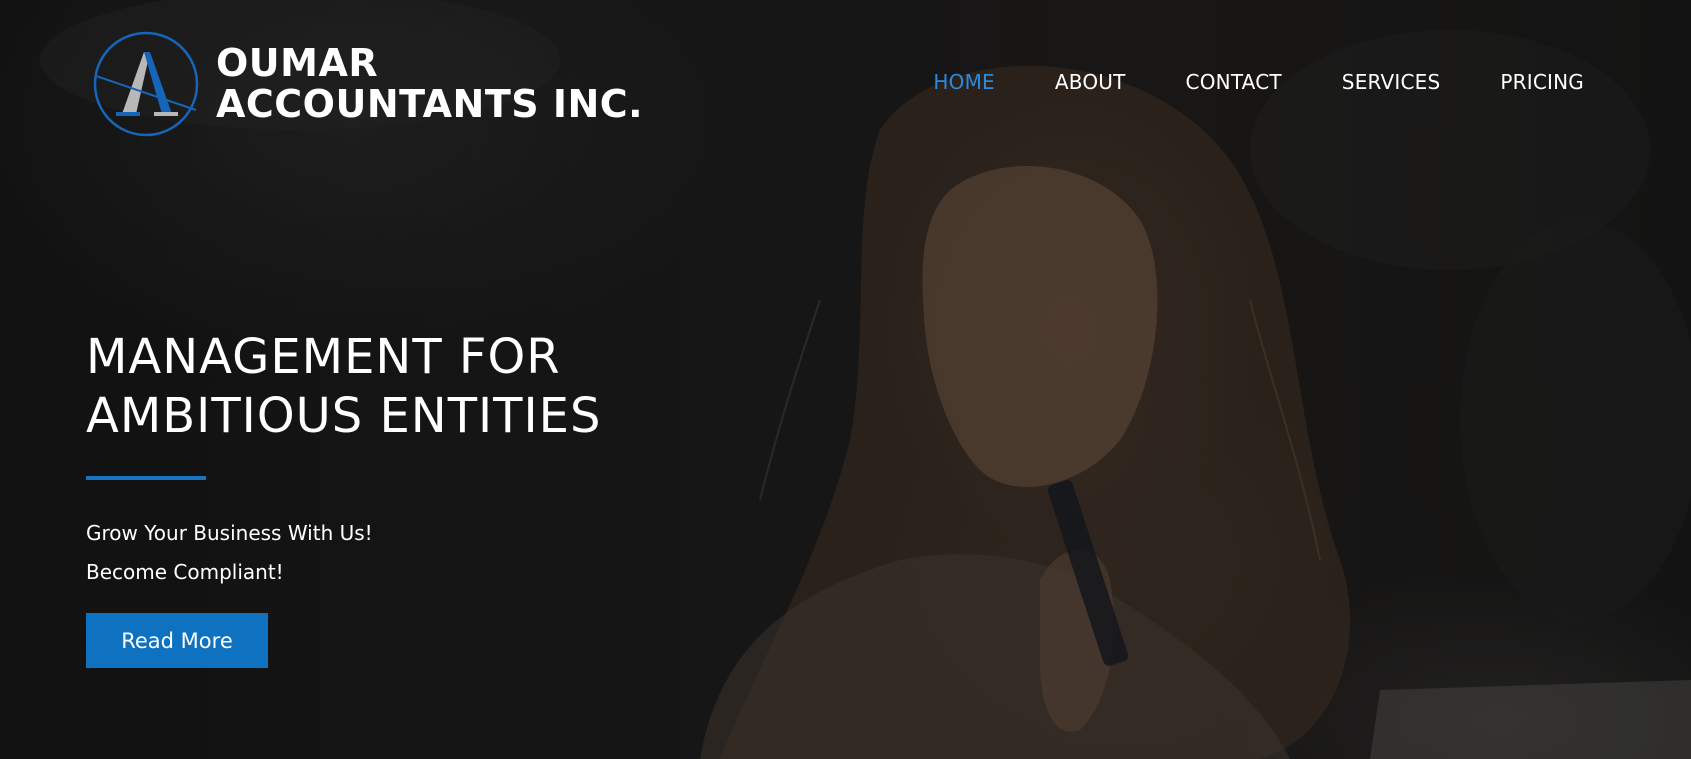  What do you see at coordinates (1391, 82) in the screenshot?
I see `nav-item-services: SERVICES` at bounding box center [1391, 82].